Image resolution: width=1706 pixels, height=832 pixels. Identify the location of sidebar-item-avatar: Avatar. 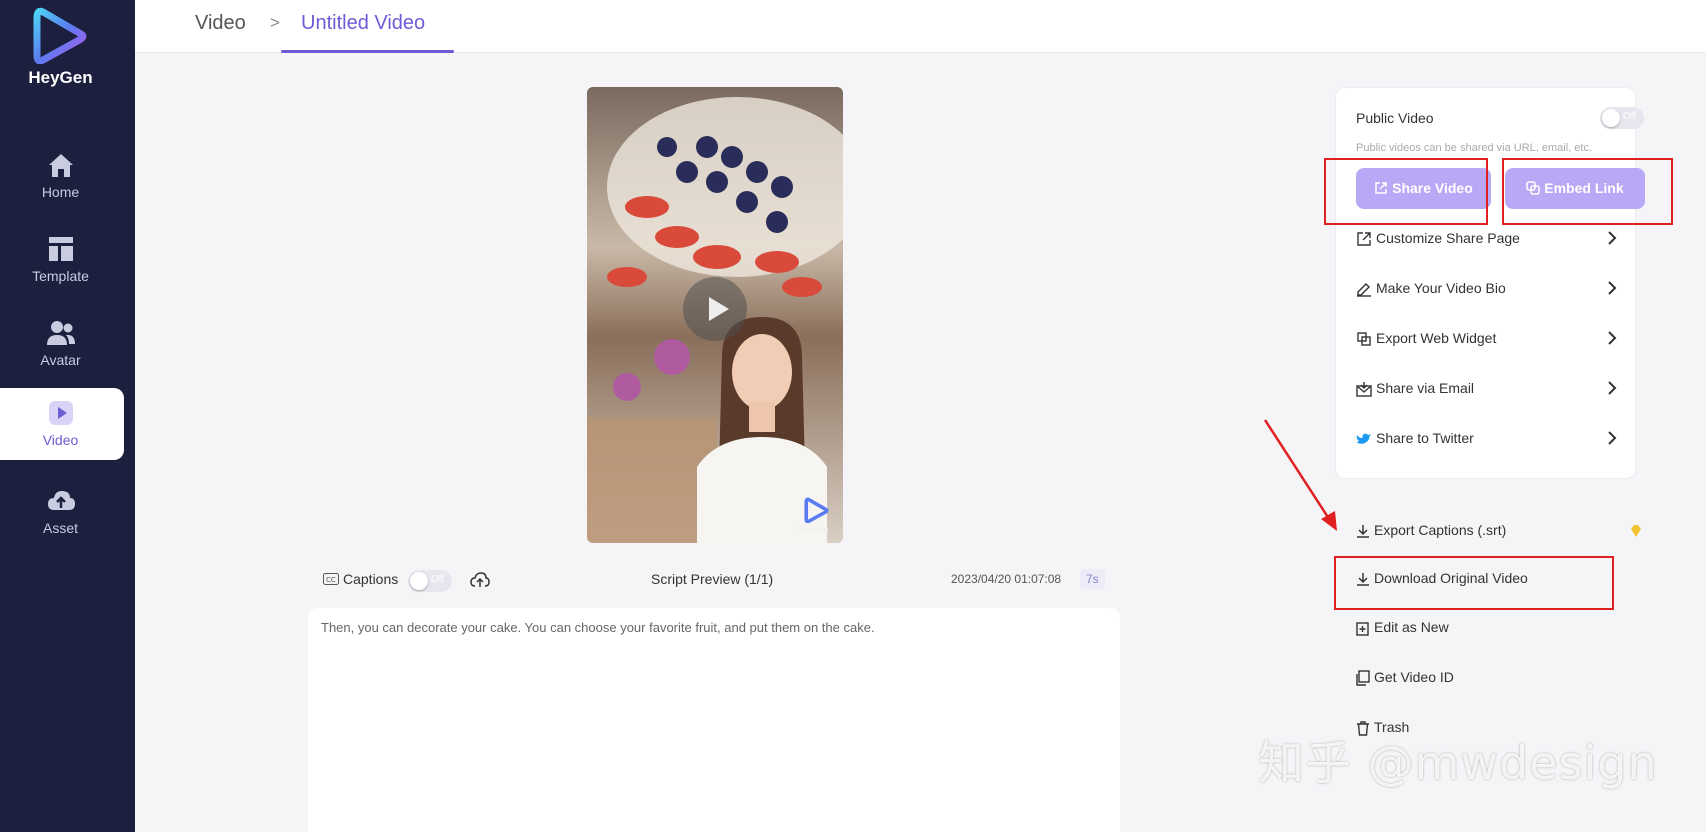
(62, 344).